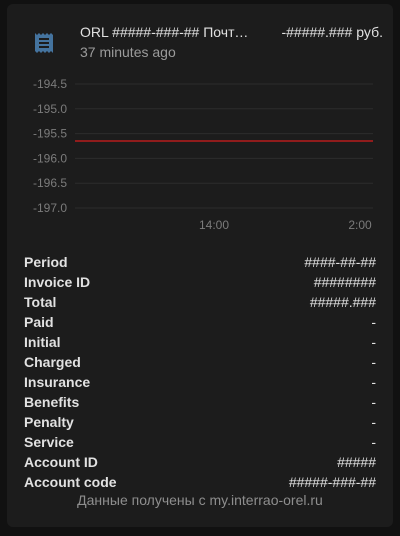 The width and height of the screenshot is (400, 536). I want to click on attribute-label: Charged, so click(52, 362).